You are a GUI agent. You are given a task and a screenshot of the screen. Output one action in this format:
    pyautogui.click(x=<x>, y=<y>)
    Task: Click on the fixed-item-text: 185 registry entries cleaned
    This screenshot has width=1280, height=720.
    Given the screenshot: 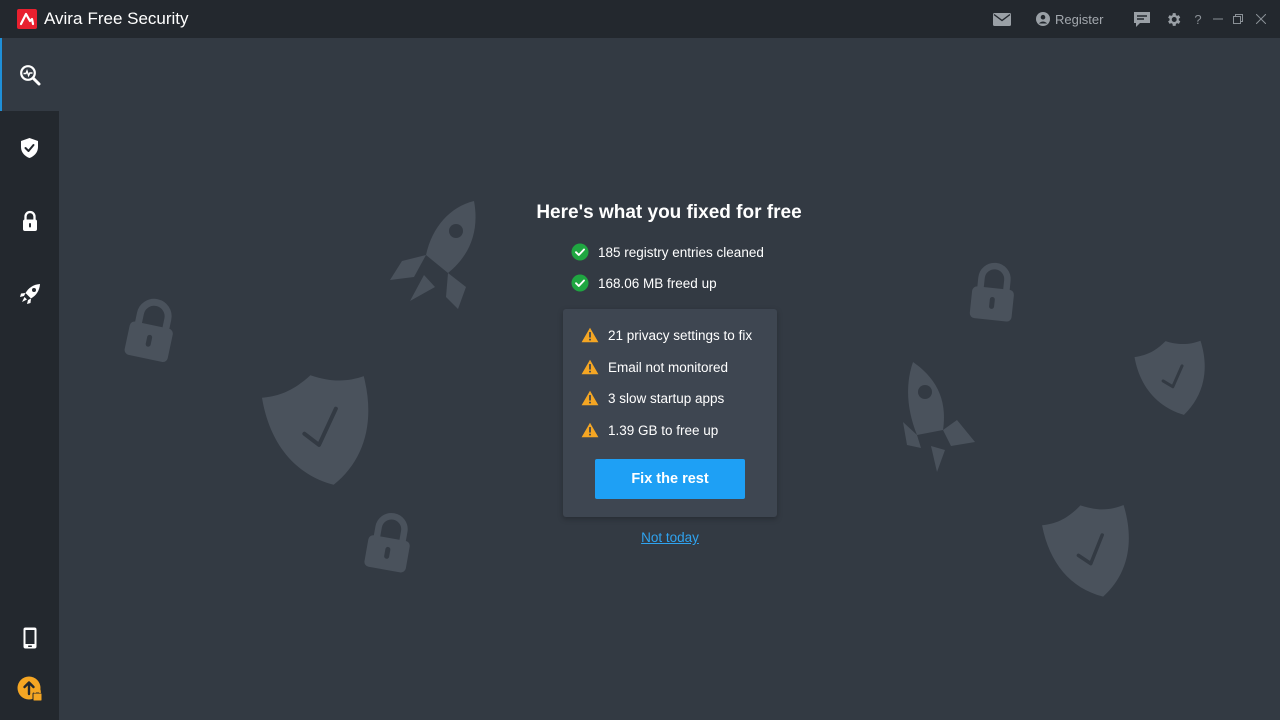 What is the action you would take?
    pyautogui.click(x=681, y=252)
    